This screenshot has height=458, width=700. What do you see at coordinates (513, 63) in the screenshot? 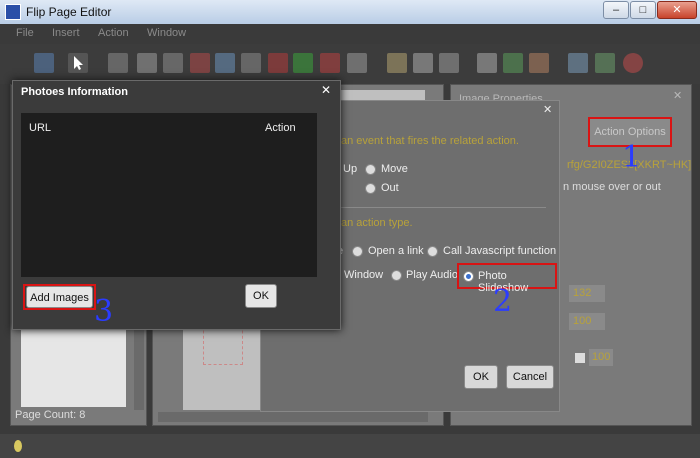
I see `redo-icon` at bounding box center [513, 63].